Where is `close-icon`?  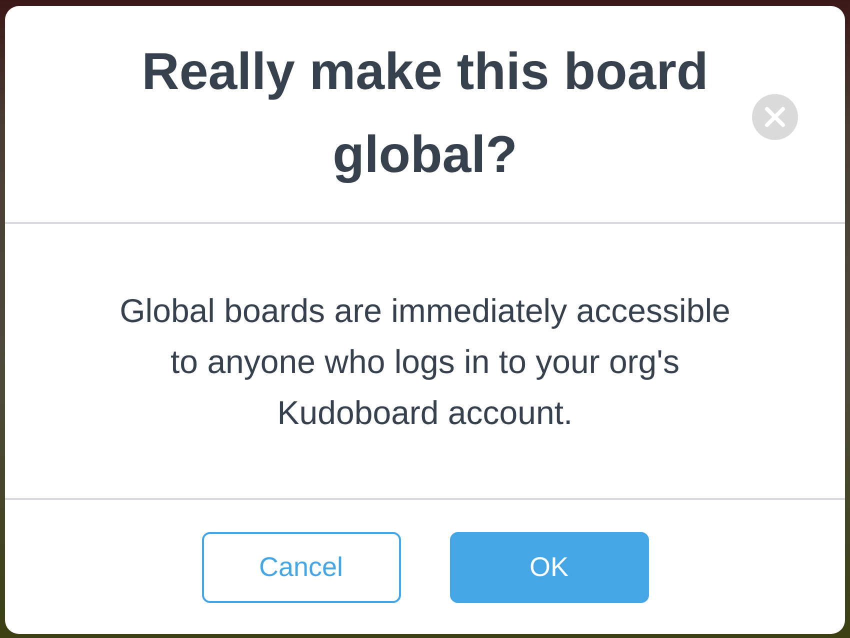 close-icon is located at coordinates (775, 117).